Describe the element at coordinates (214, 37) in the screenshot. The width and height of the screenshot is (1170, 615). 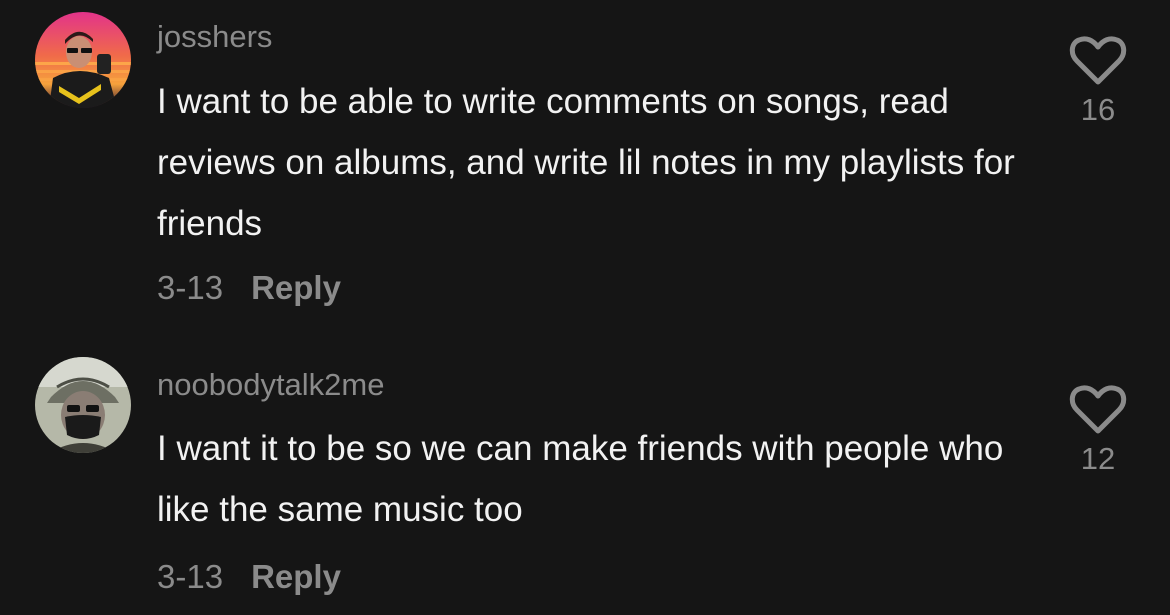
I see `comment-username: josshers` at that location.